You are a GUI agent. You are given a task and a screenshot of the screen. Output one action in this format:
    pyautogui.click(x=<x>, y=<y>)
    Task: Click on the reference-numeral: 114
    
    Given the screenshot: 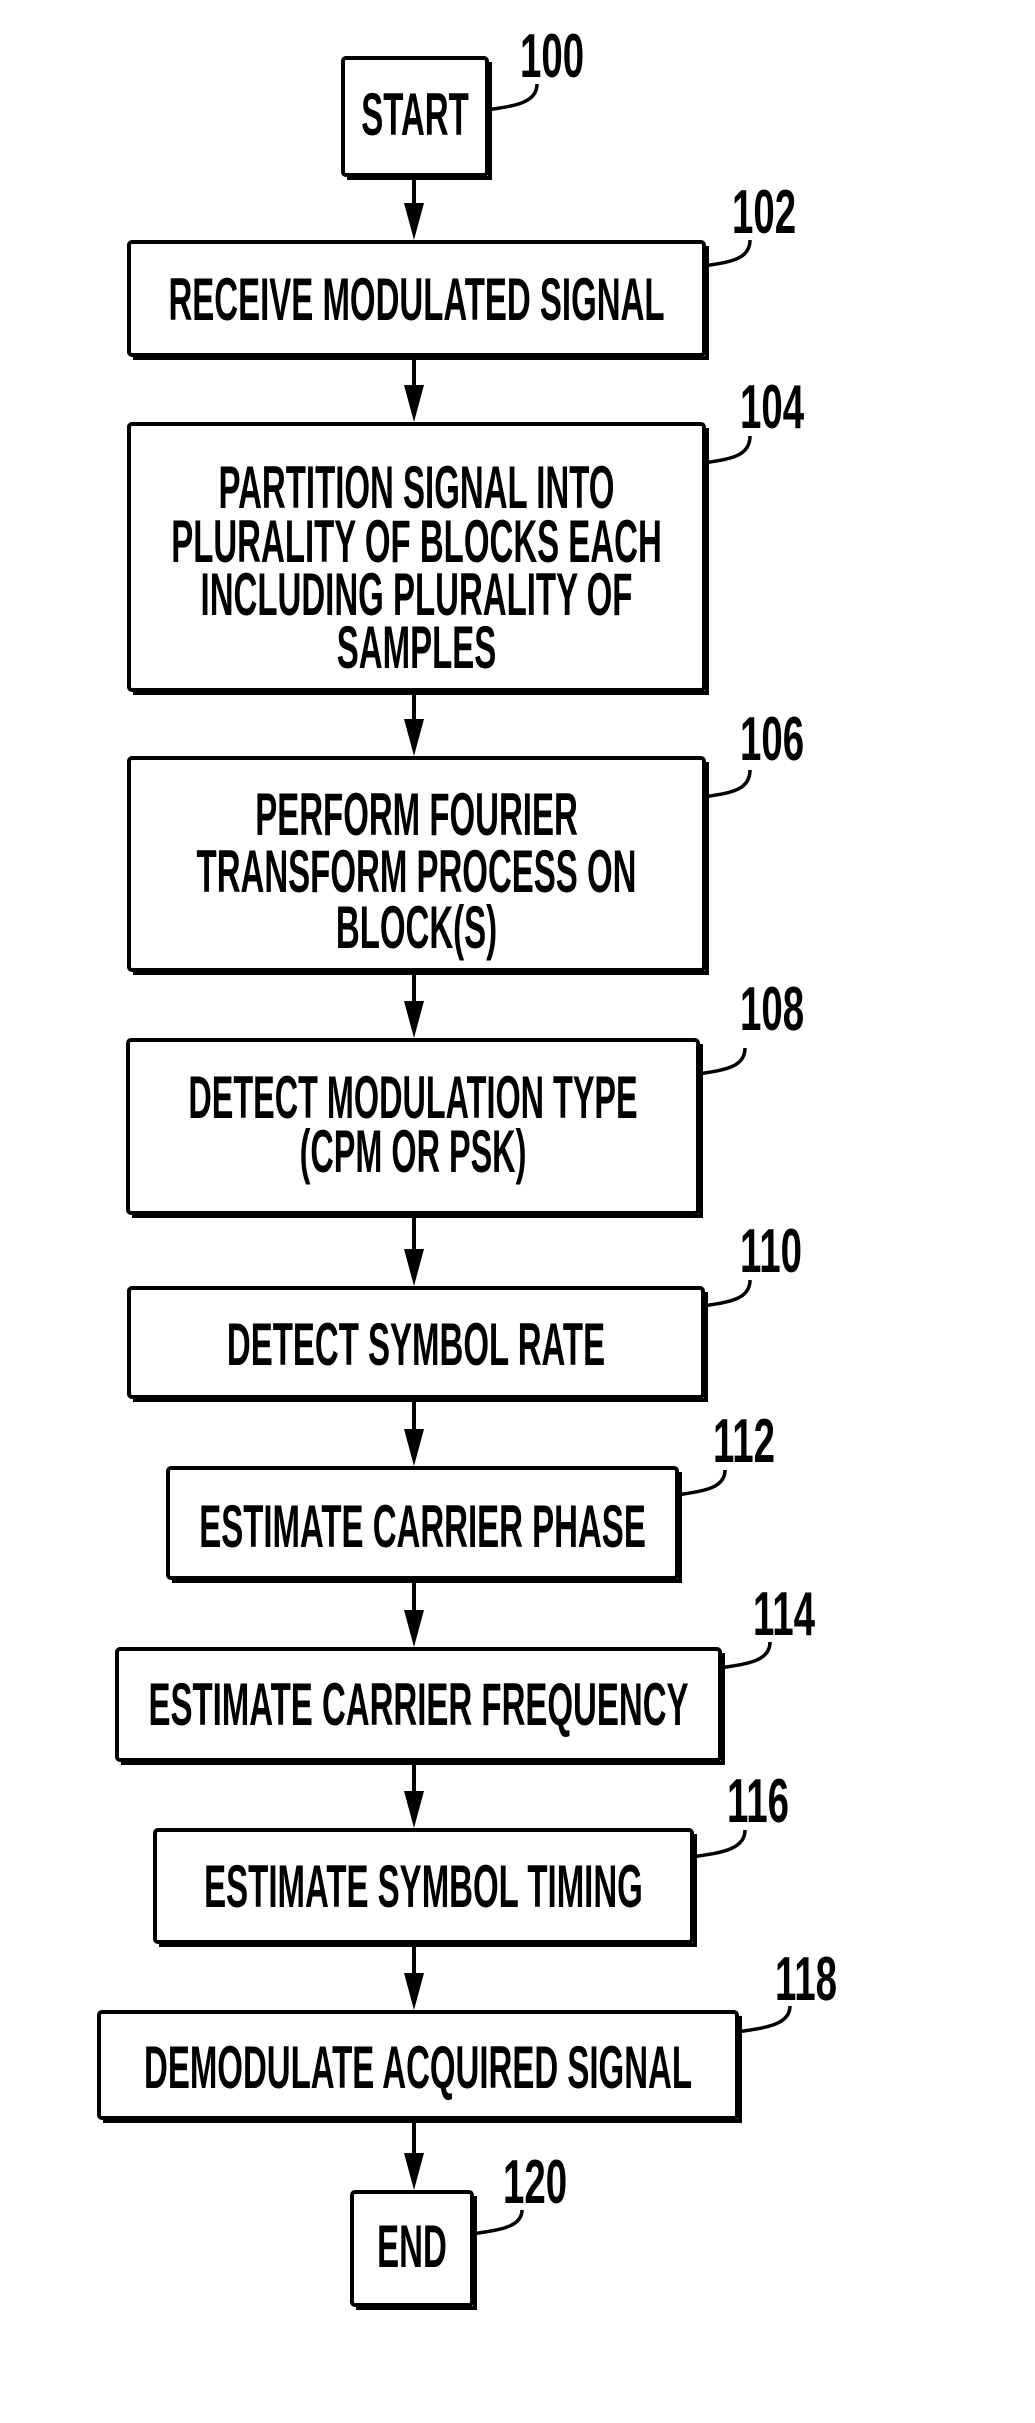 What is the action you would take?
    pyautogui.click(x=784, y=1614)
    